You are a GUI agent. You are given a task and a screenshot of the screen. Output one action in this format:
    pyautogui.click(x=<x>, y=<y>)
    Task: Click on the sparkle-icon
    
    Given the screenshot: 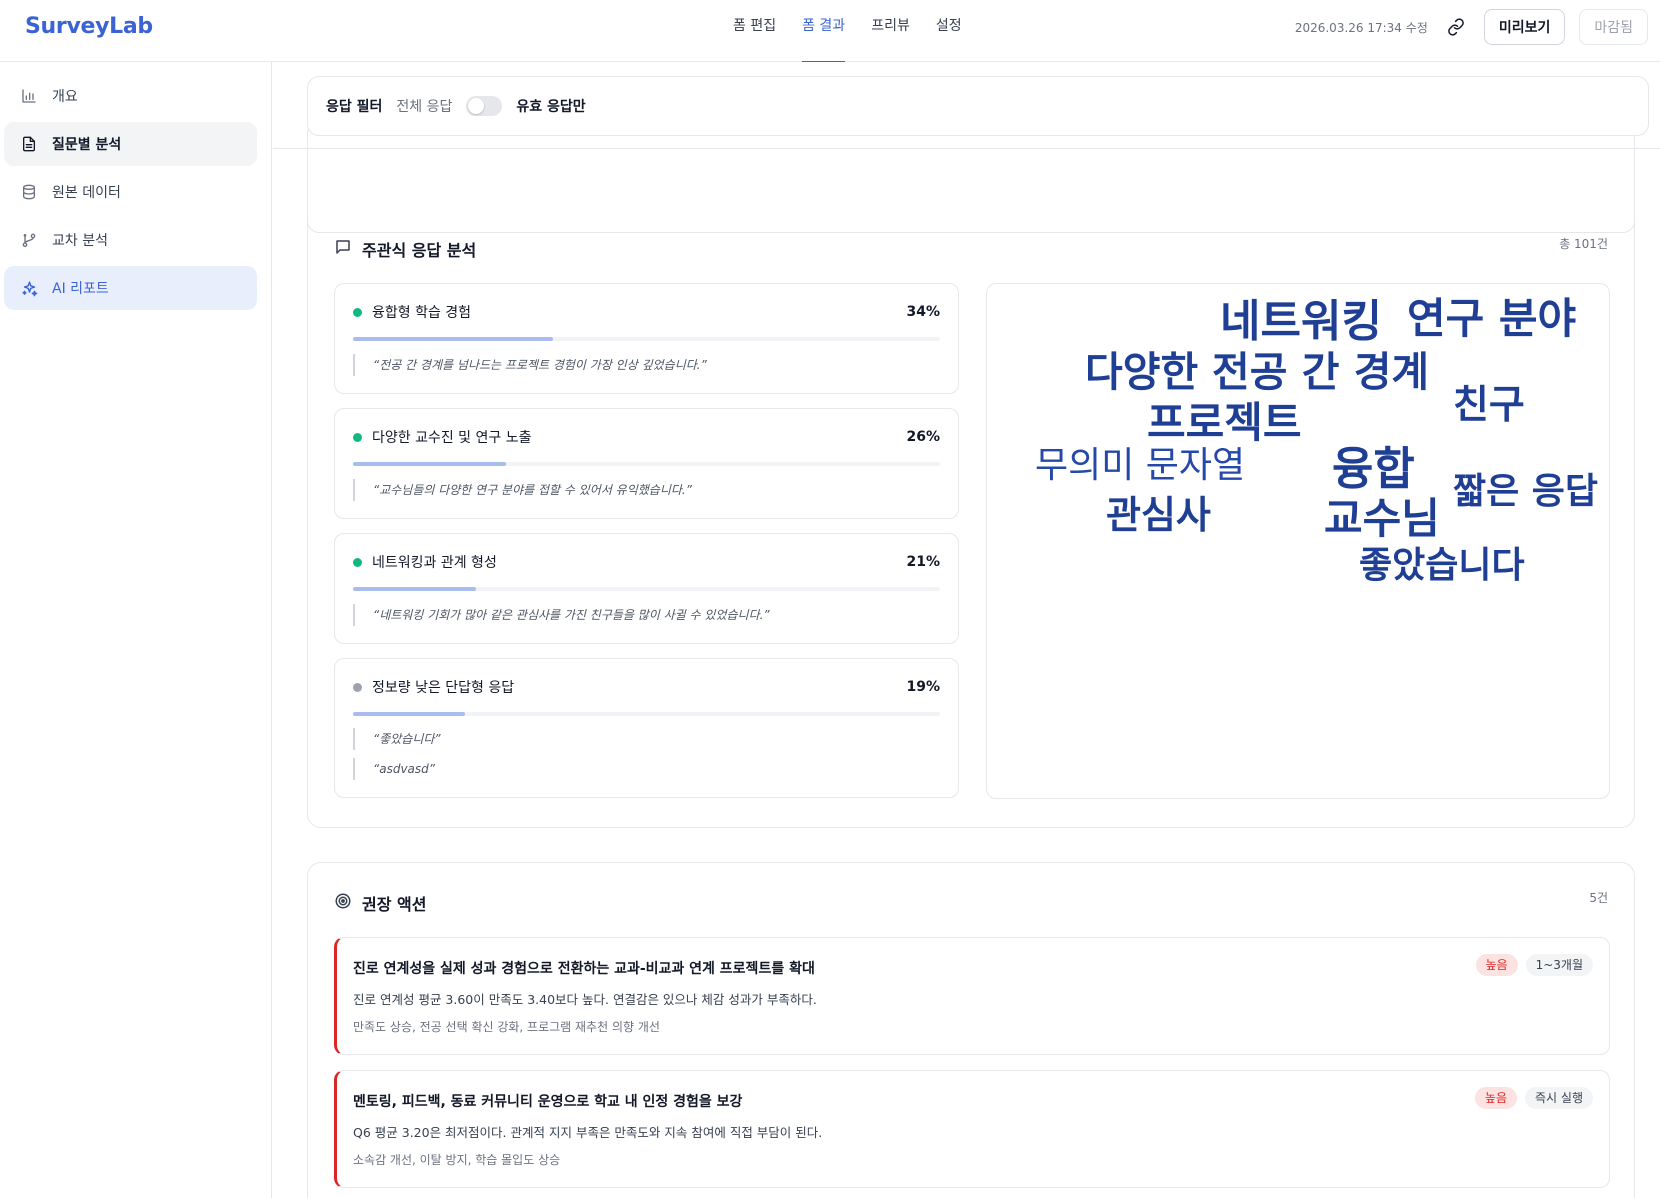 What is the action you would take?
    pyautogui.click(x=29, y=288)
    